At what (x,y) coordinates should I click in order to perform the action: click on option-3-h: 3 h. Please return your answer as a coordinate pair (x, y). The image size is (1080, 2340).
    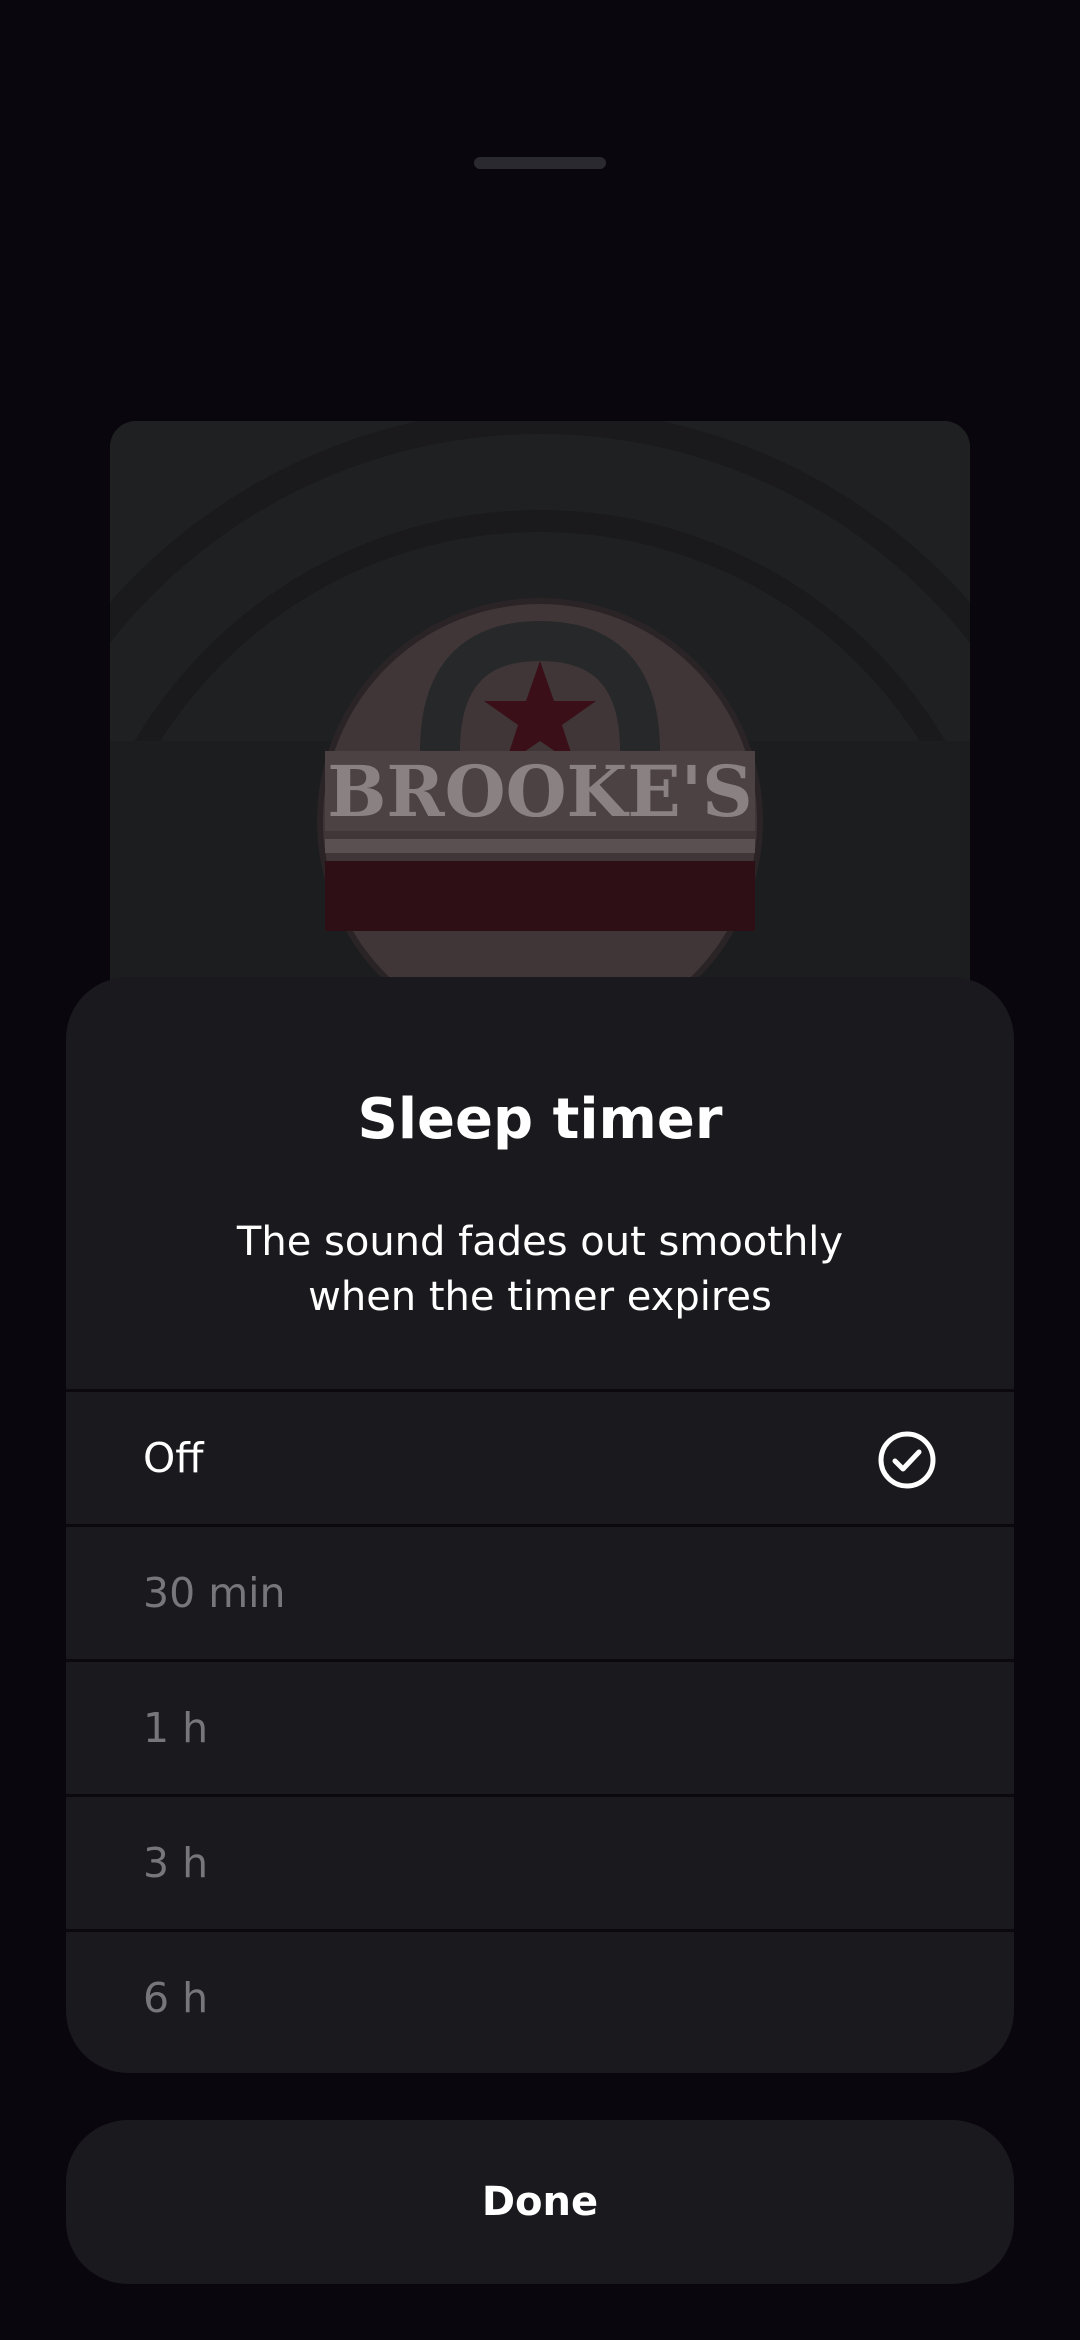
    Looking at the image, I should click on (540, 1861).